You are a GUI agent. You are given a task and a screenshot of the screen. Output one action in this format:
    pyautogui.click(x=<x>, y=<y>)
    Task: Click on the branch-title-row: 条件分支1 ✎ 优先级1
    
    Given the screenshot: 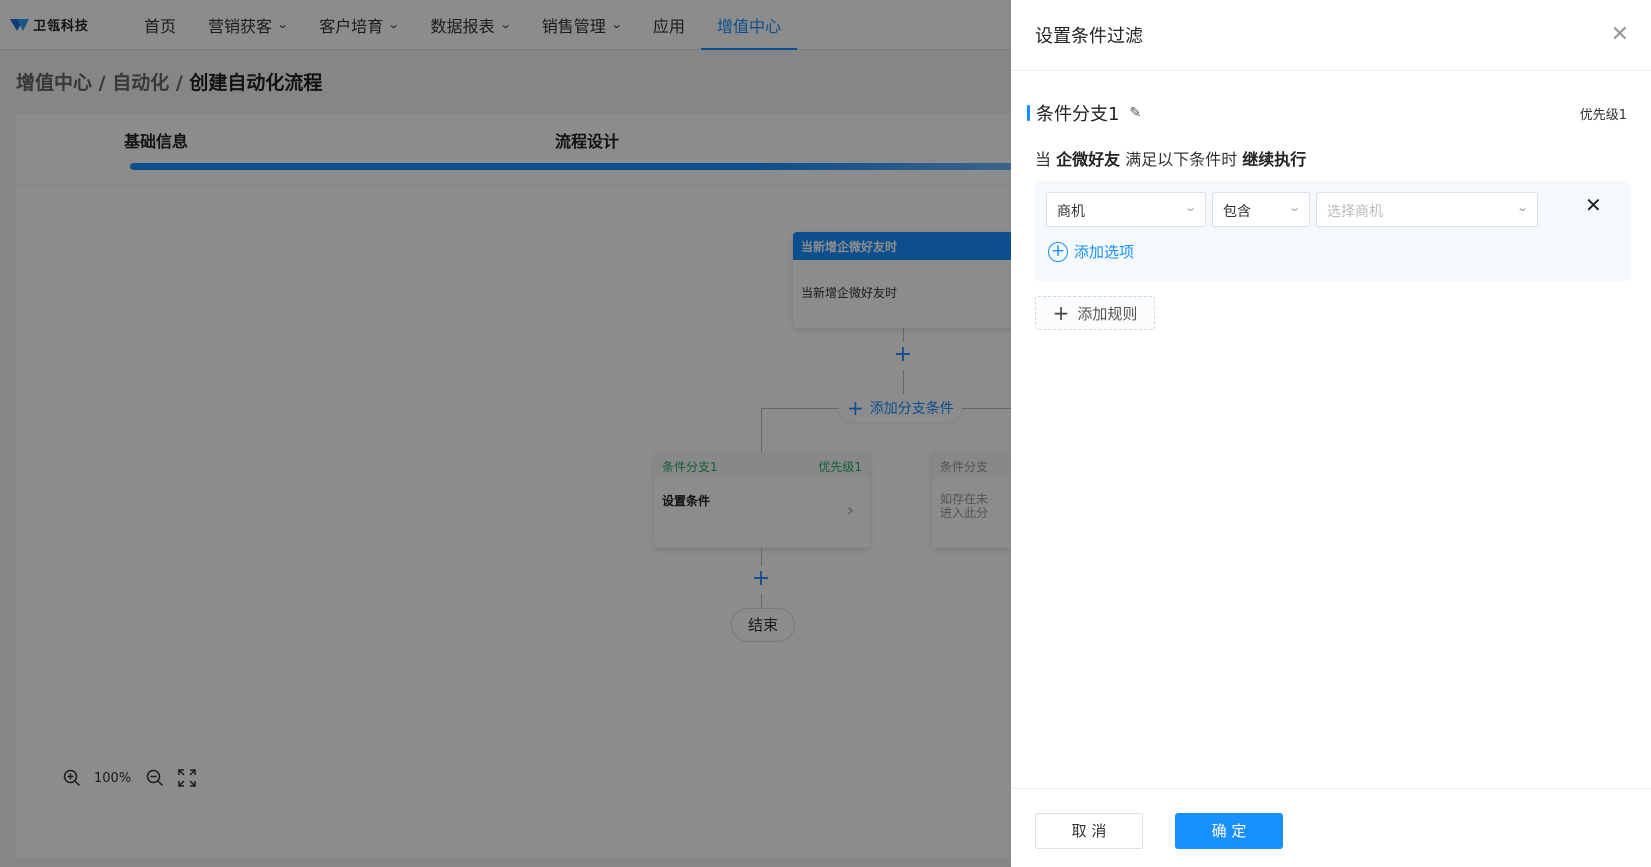 What is the action you would take?
    pyautogui.click(x=1327, y=113)
    